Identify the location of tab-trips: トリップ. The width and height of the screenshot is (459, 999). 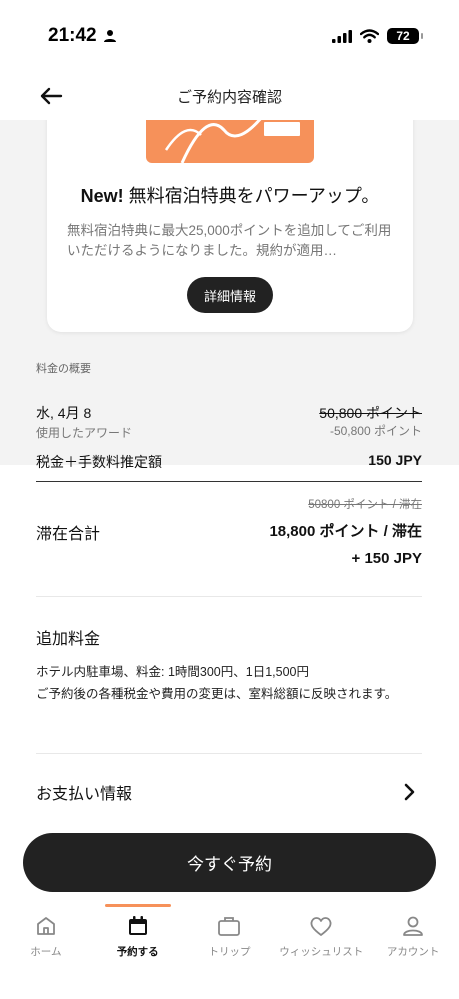
(230, 942).